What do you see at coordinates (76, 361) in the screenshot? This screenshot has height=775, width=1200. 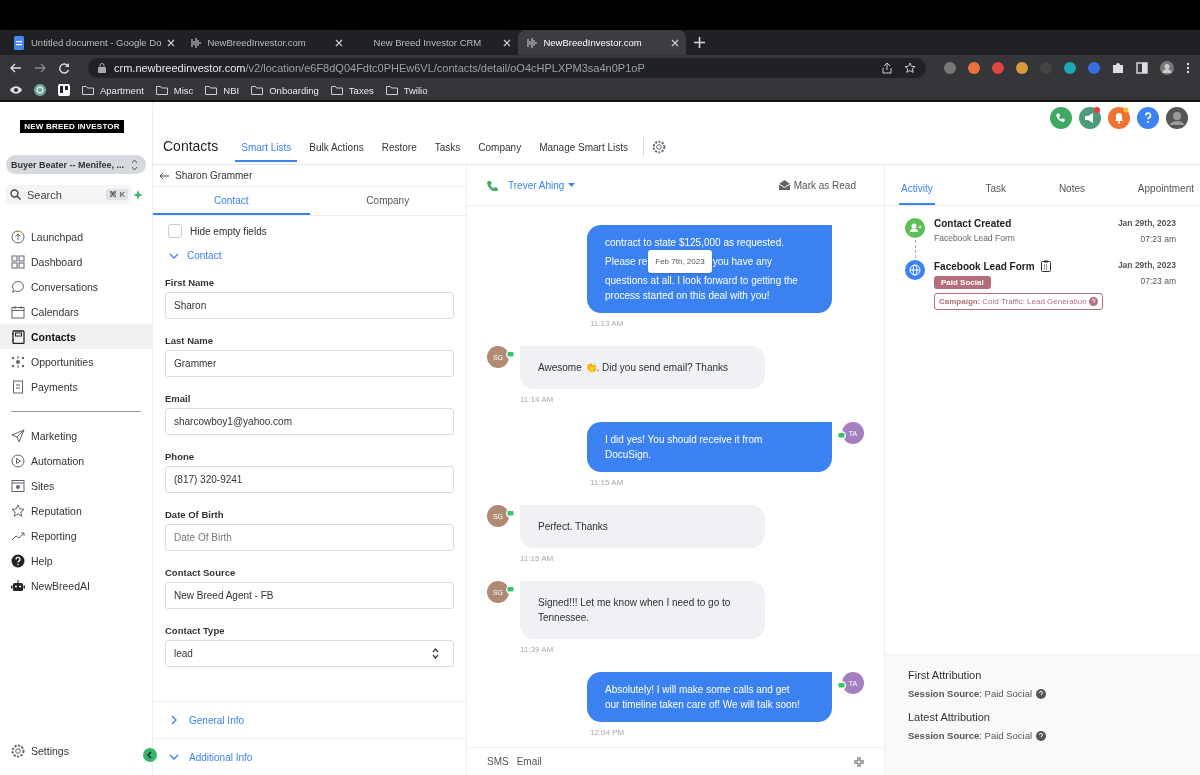 I see `nav-item: Opportunities` at bounding box center [76, 361].